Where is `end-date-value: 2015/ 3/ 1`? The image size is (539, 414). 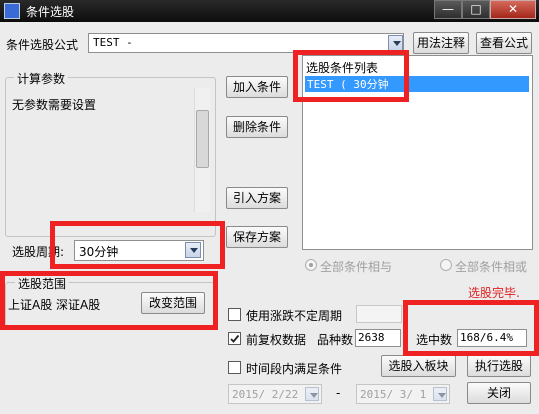
end-date-value: 2015/ 3/ 1 is located at coordinates (393, 394).